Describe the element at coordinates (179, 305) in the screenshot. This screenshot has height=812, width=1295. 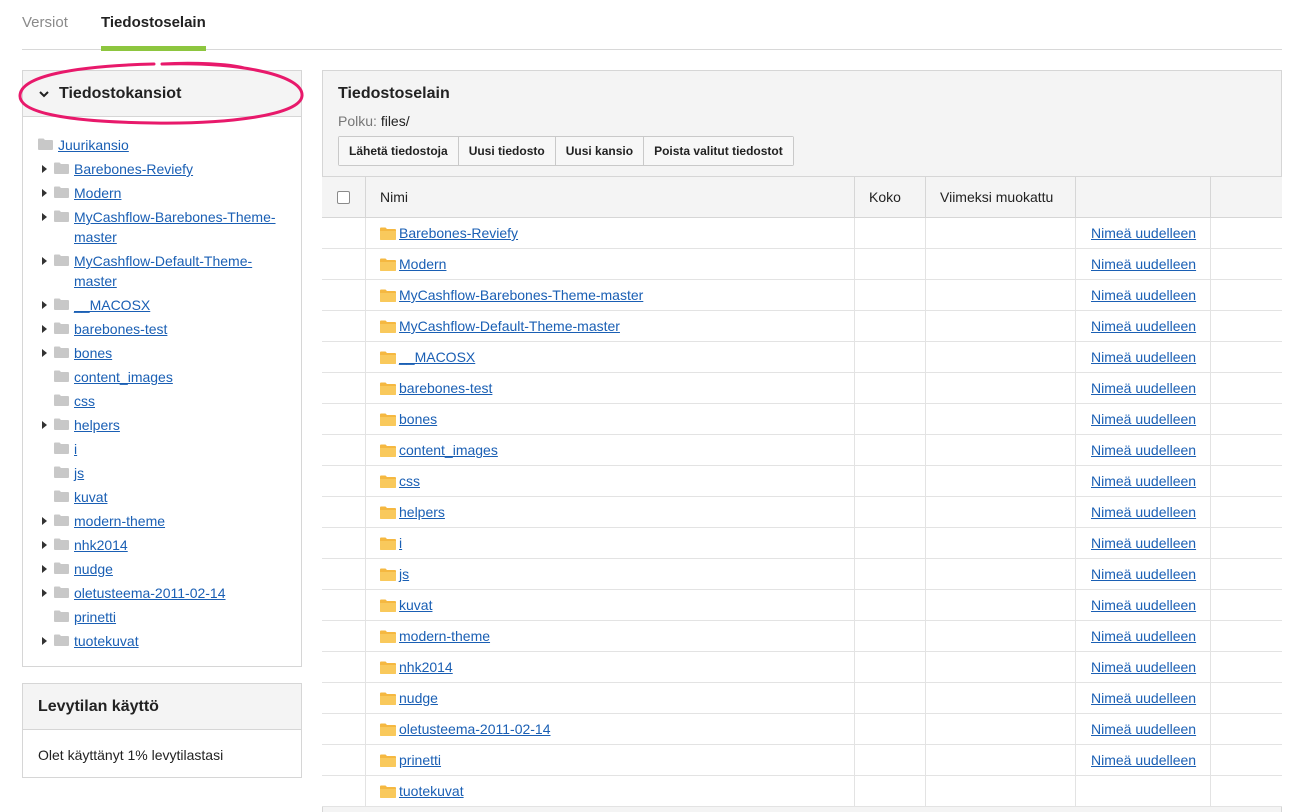
I see `tree-item-link: __MACOSX` at that location.